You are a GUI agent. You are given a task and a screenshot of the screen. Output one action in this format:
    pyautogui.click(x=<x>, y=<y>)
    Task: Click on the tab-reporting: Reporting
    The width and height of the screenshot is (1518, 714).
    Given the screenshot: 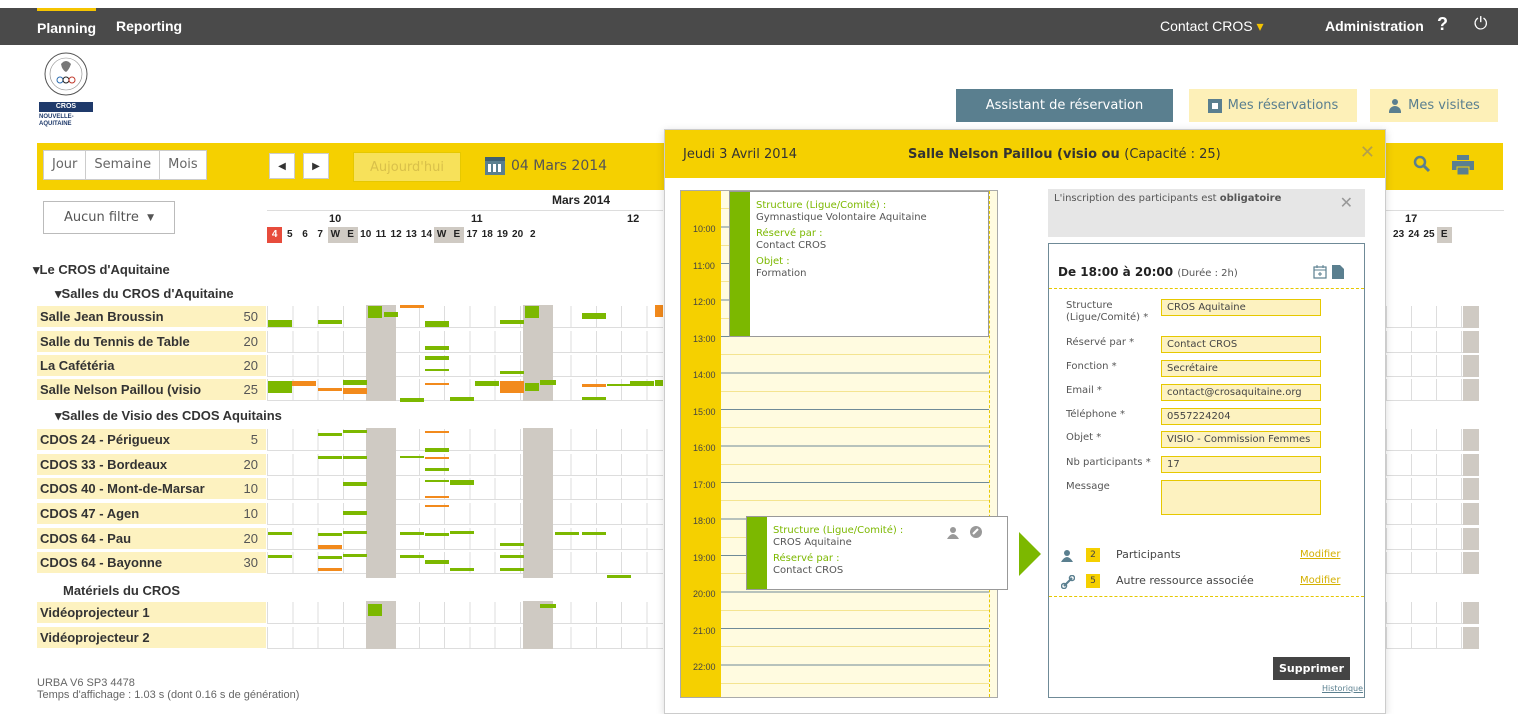 What is the action you would take?
    pyautogui.click(x=149, y=26)
    